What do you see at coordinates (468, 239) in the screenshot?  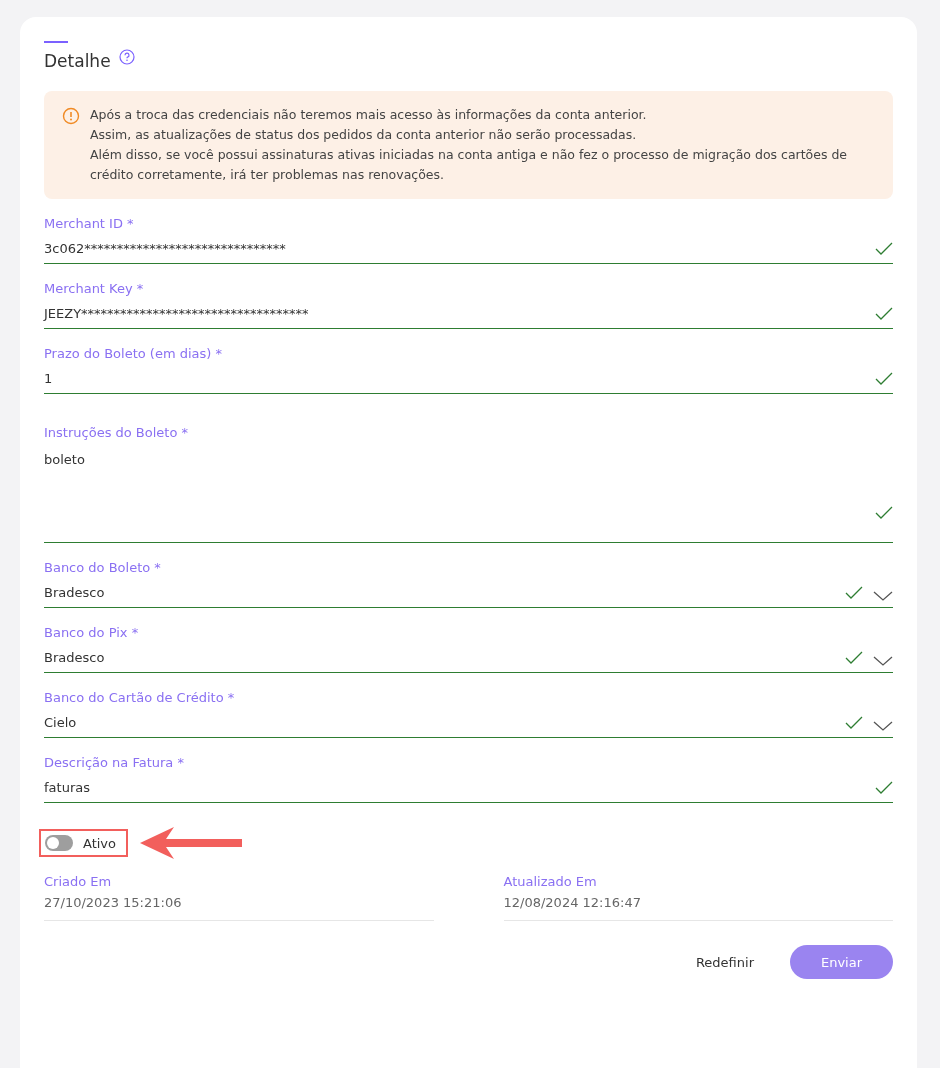 I see `input-field: Merchant ID * 3c062*******************************` at bounding box center [468, 239].